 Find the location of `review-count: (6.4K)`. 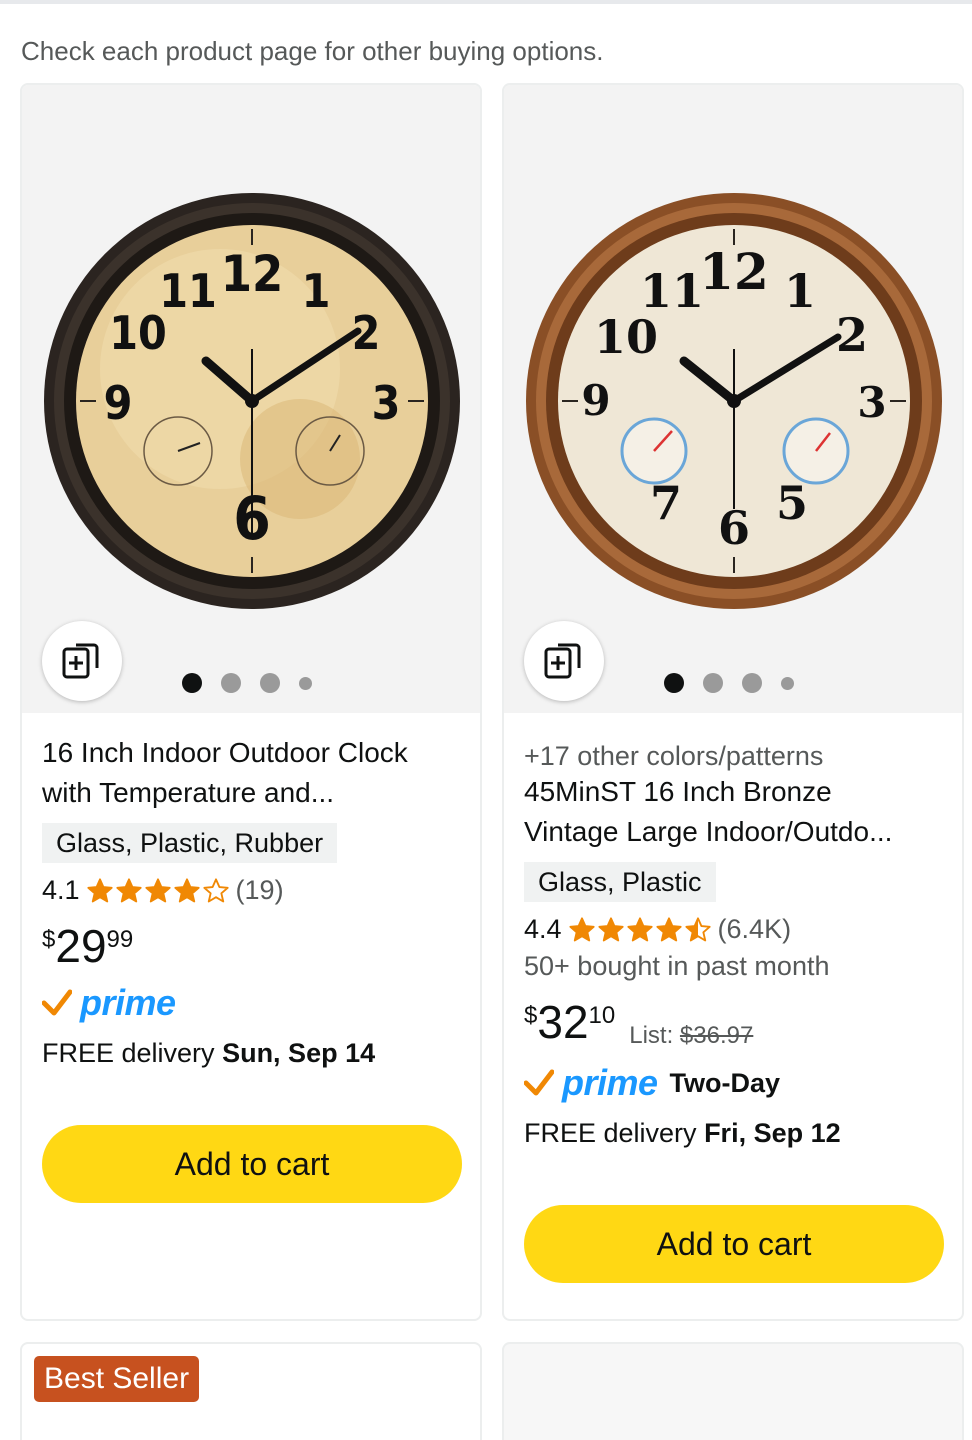

review-count: (6.4K) is located at coordinates (755, 929).